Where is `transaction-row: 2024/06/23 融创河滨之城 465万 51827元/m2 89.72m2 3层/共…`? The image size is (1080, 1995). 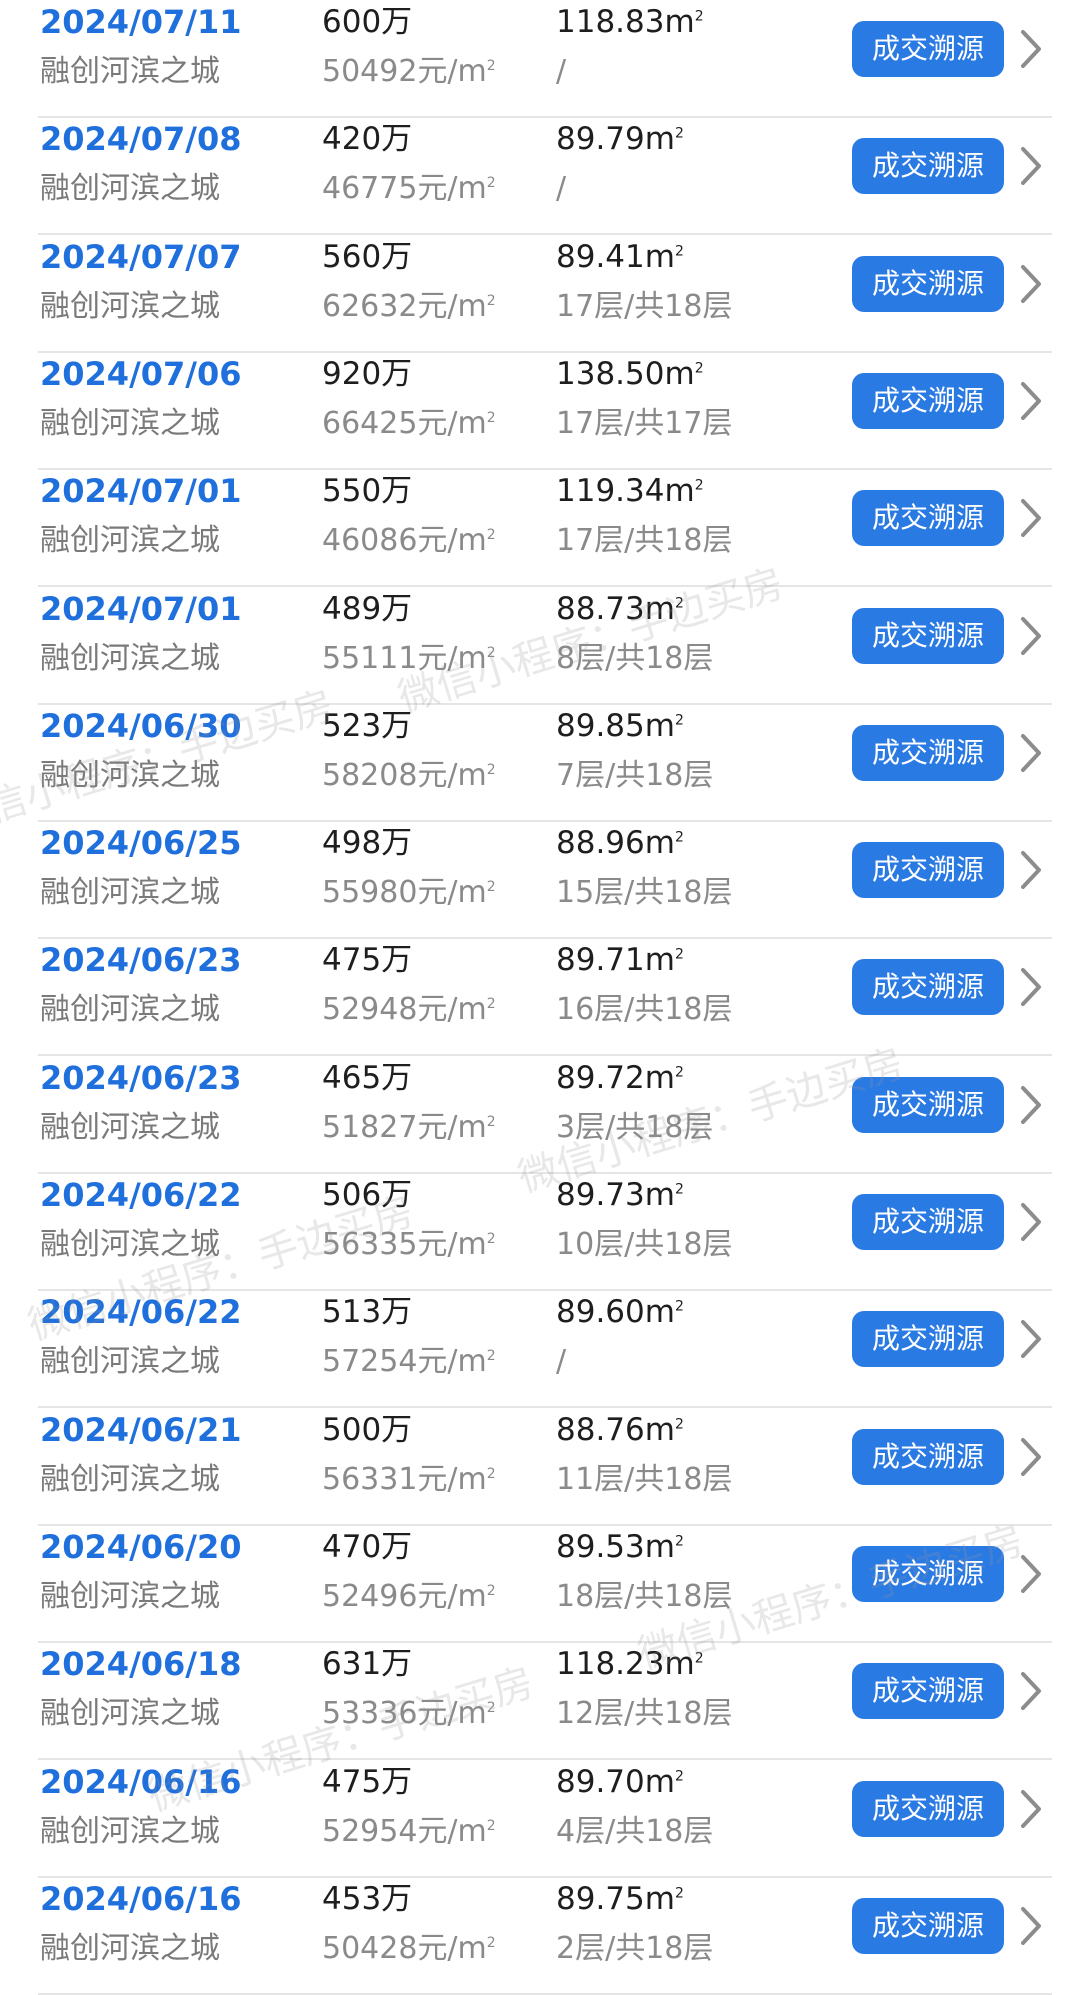 transaction-row: 2024/06/23 融创河滨之城 465万 51827元/m2 89.72m2 3层/共… is located at coordinates (540, 1115).